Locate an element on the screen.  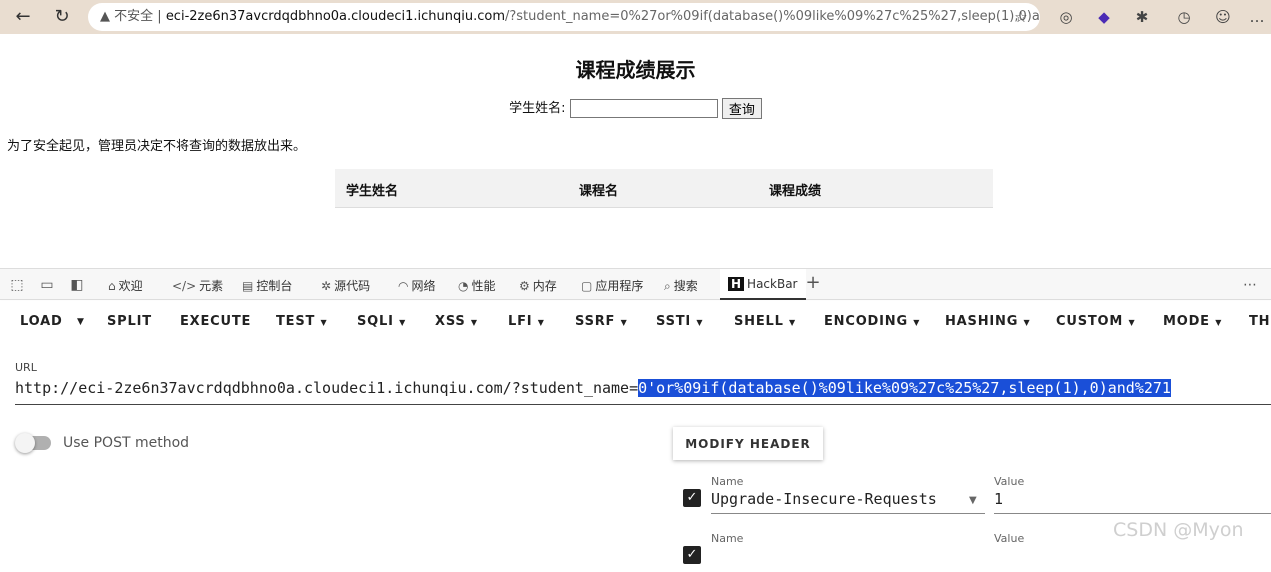
wifi-icon: ◠ is located at coordinates (403, 286).